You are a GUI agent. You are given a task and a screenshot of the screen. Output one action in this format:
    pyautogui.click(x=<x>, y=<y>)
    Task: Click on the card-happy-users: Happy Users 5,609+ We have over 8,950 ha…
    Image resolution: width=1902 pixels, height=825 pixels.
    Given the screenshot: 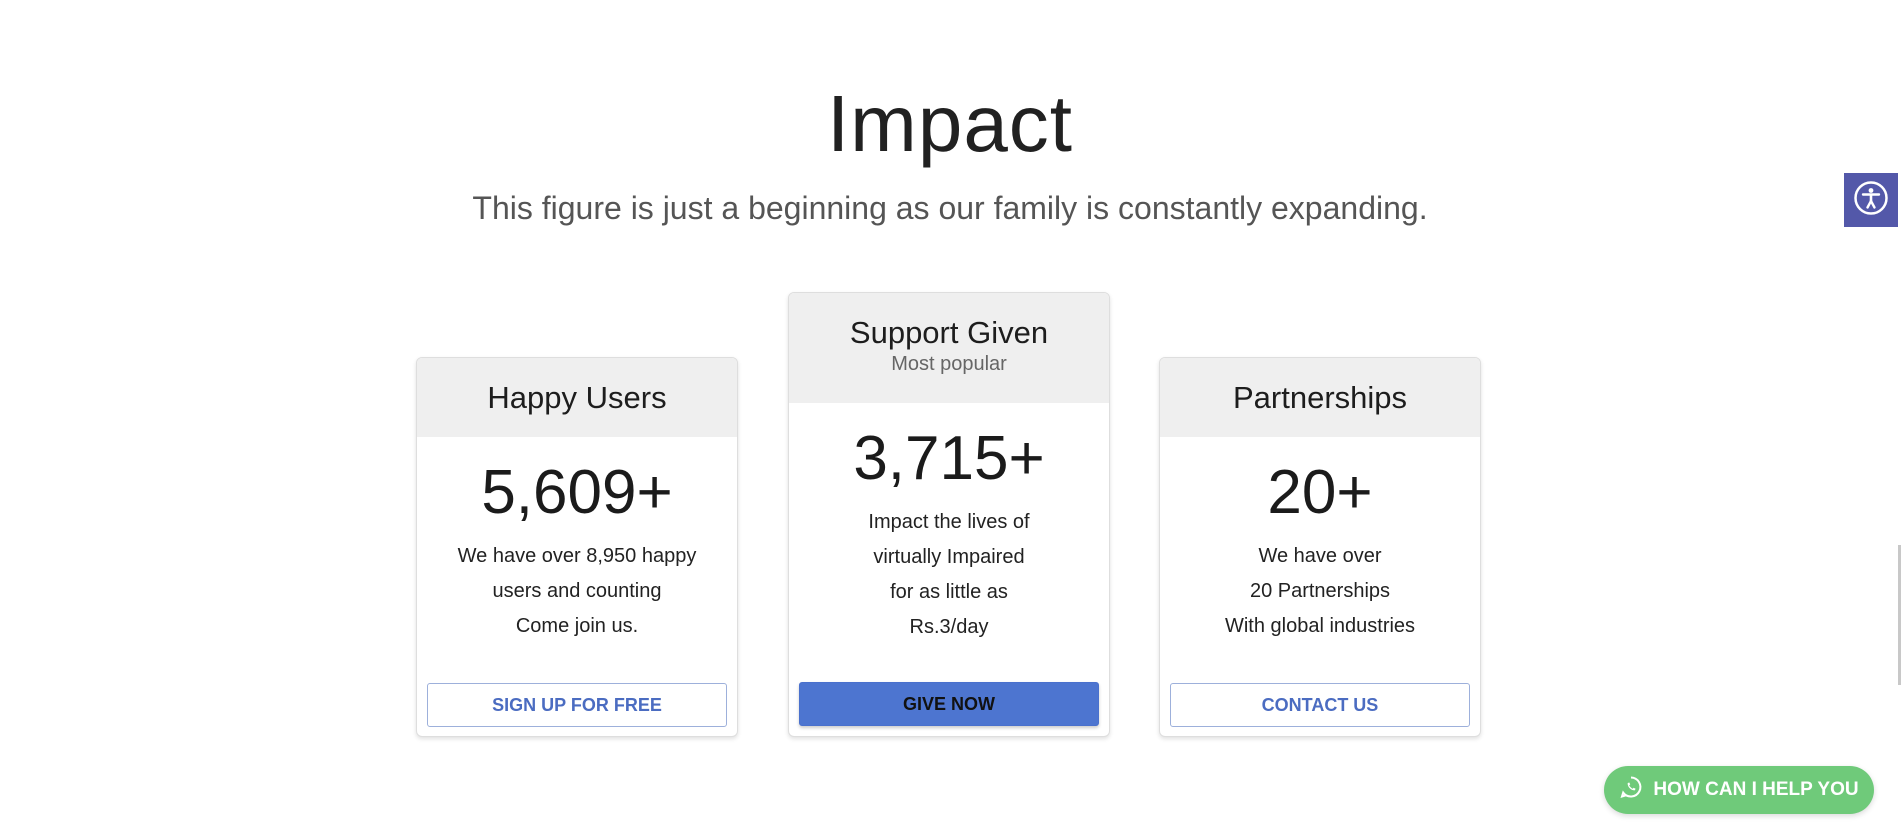 What is the action you would take?
    pyautogui.click(x=577, y=547)
    